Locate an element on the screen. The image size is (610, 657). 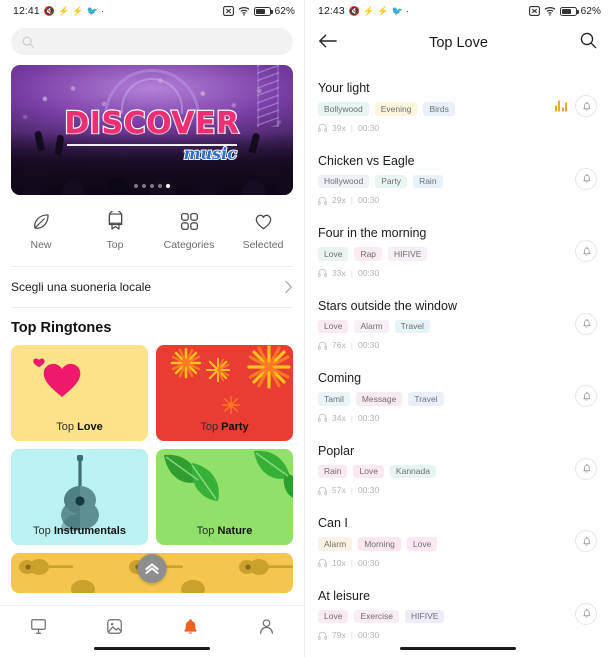
track-tags: Alarm Morning Love is located at coordinates (457, 544).